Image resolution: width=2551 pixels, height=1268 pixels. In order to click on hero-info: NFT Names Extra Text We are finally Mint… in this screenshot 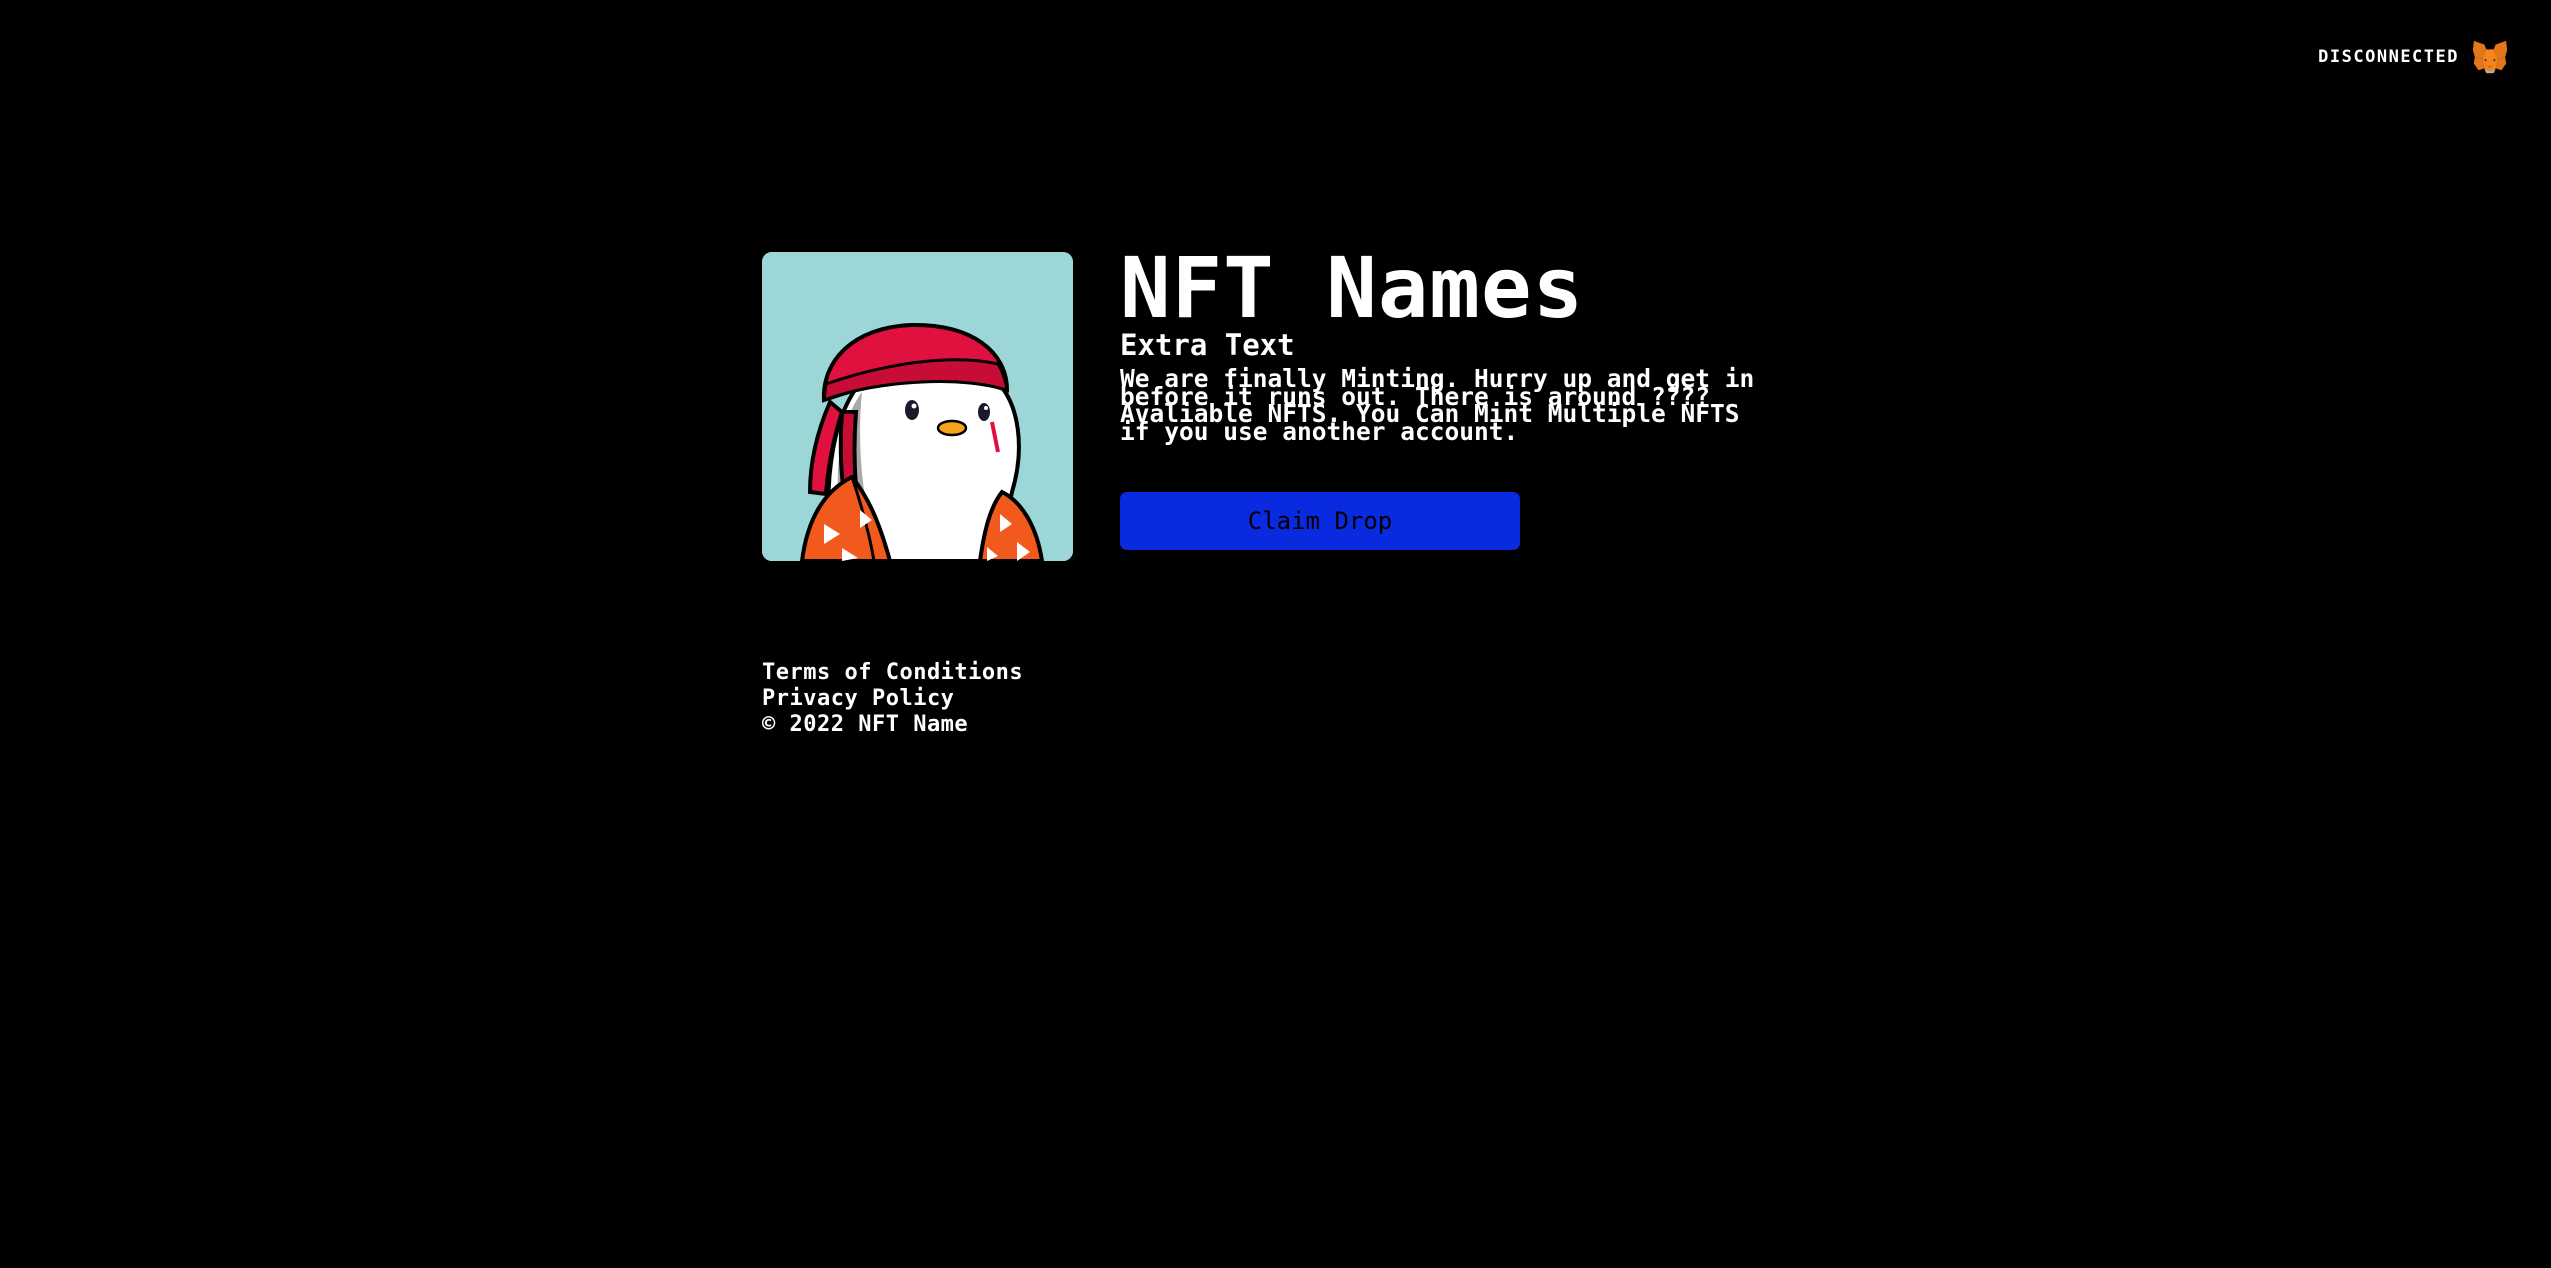, I will do `click(1450, 400)`.